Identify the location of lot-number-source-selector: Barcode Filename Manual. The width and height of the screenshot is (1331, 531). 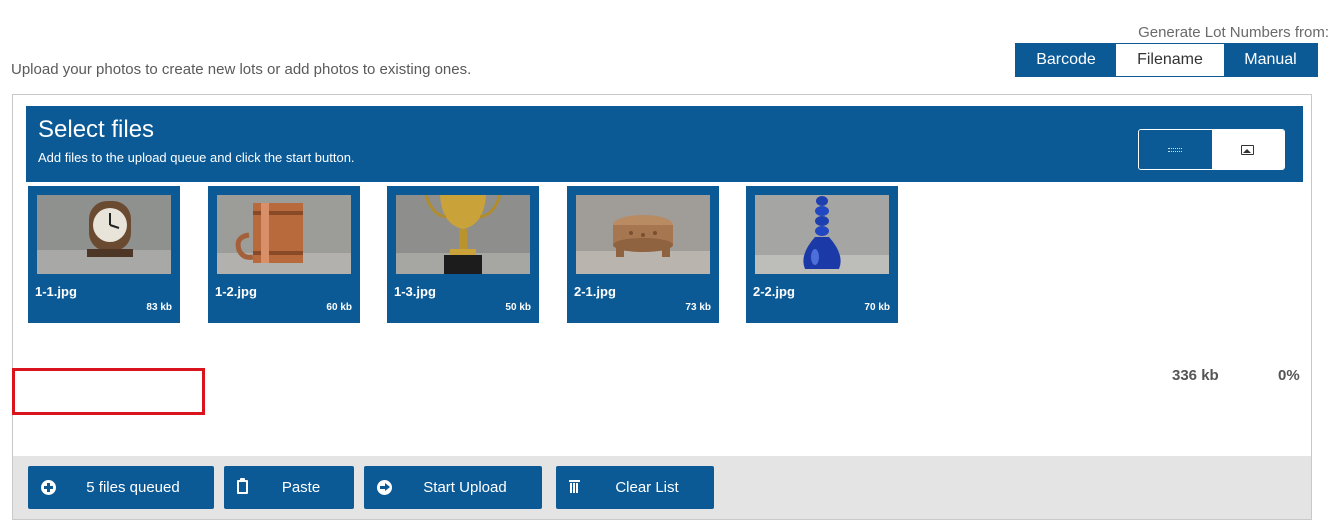
(1166, 60).